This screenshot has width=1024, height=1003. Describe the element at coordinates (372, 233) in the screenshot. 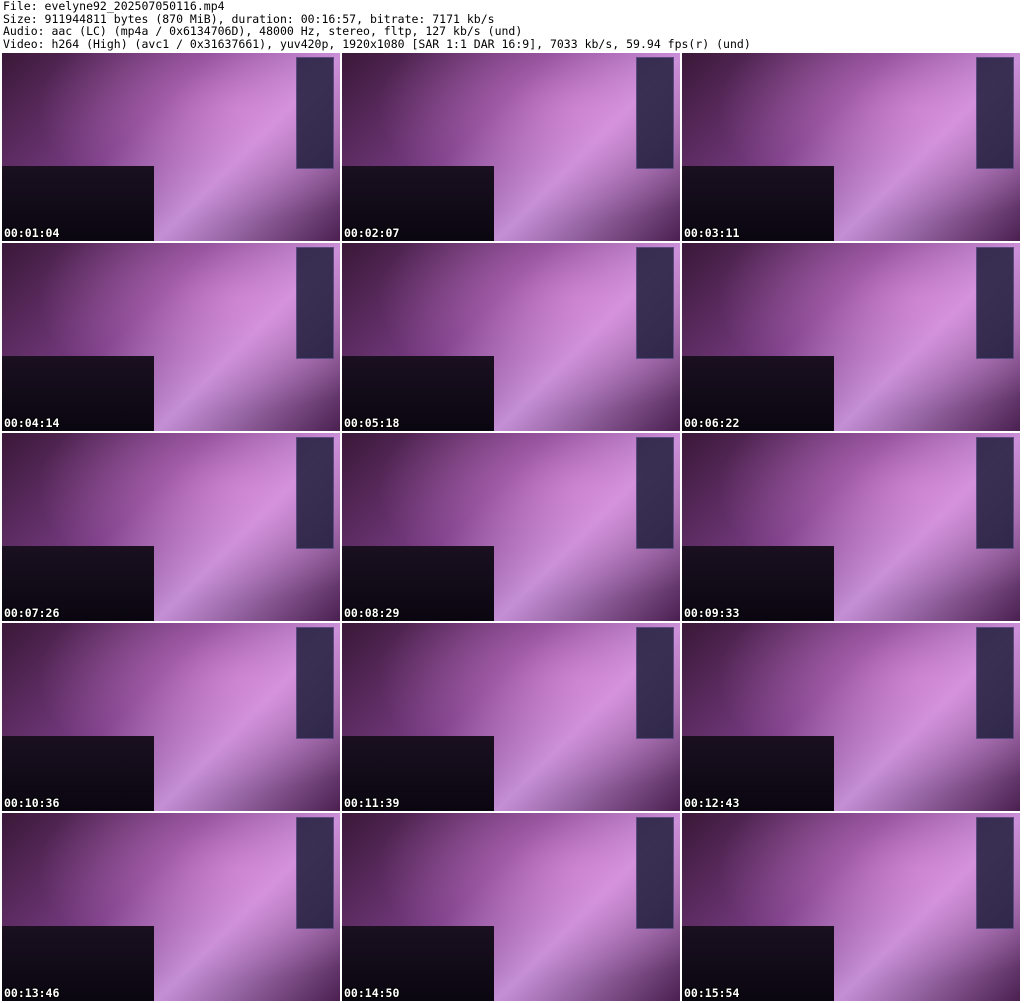

I see `thumbnail-timestamp: 00:02:07` at that location.